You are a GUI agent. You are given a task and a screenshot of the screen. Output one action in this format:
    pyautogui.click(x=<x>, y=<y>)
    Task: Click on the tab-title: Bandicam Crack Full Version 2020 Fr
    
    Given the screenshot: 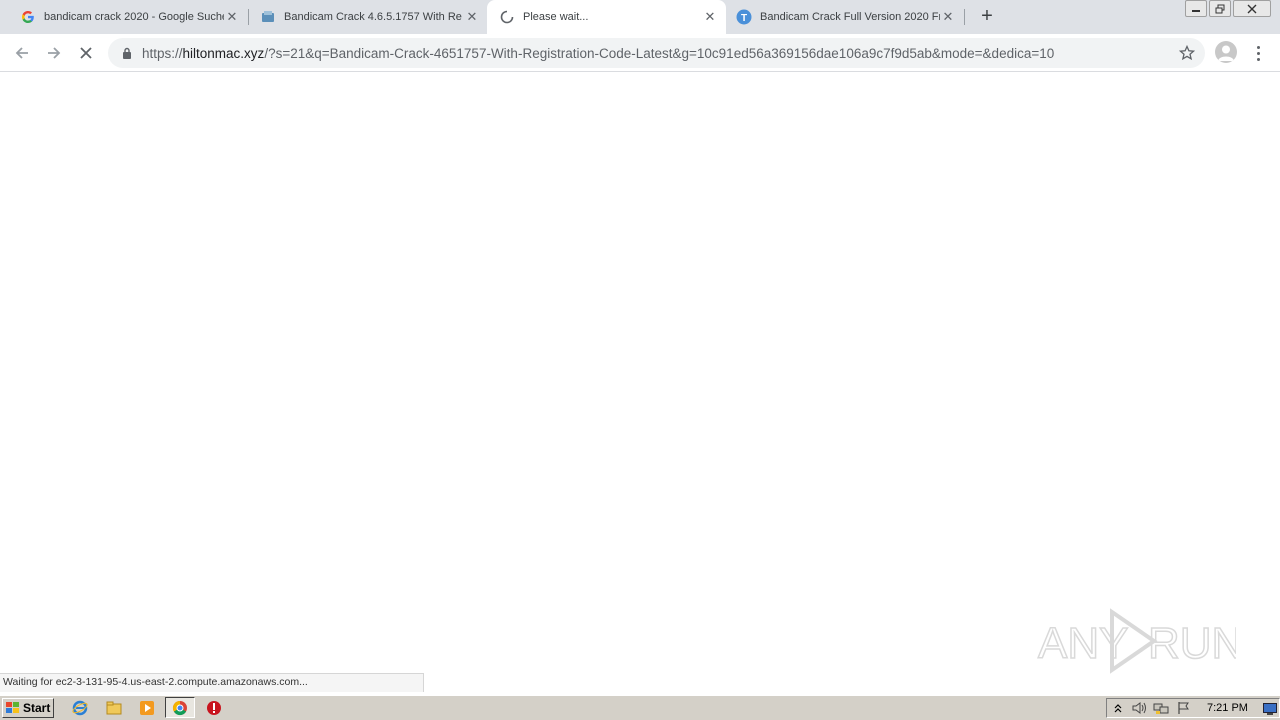 What is the action you would take?
    pyautogui.click(x=850, y=17)
    